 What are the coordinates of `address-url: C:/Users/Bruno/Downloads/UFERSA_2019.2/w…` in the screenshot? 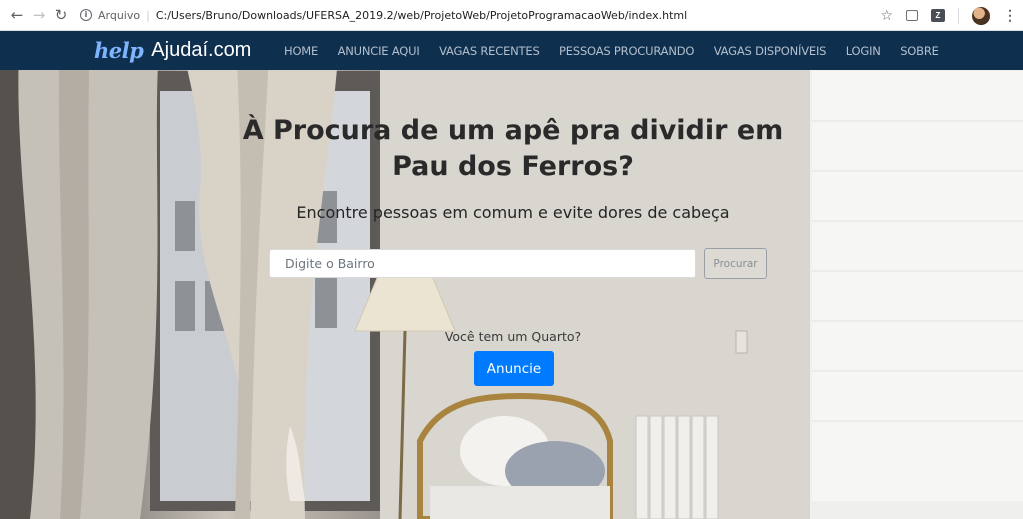 It's located at (421, 15).